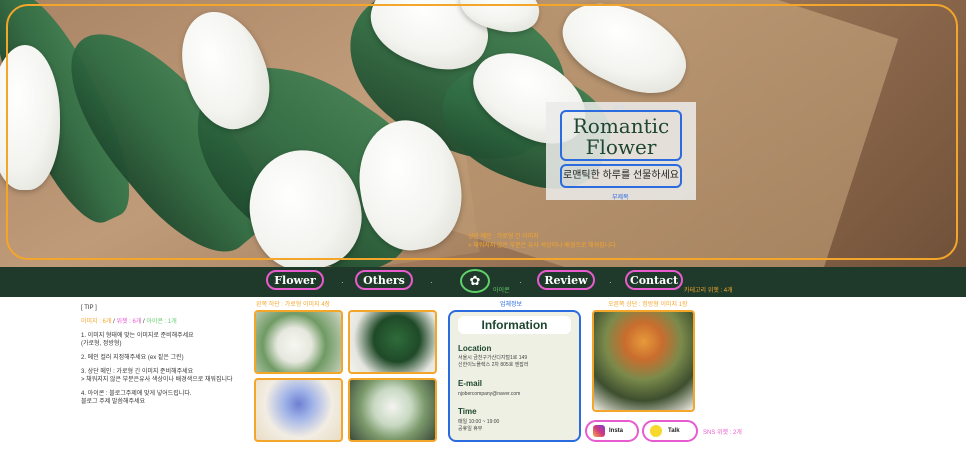 The height and width of the screenshot is (454, 966). I want to click on time-line2: 공휴일 휴무, so click(470, 429).